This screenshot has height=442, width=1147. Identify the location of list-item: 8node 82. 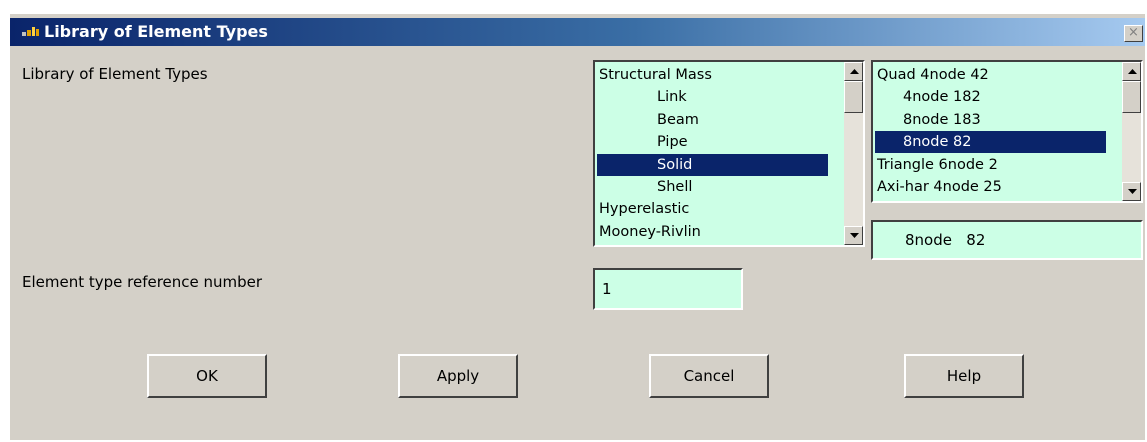
(990, 142).